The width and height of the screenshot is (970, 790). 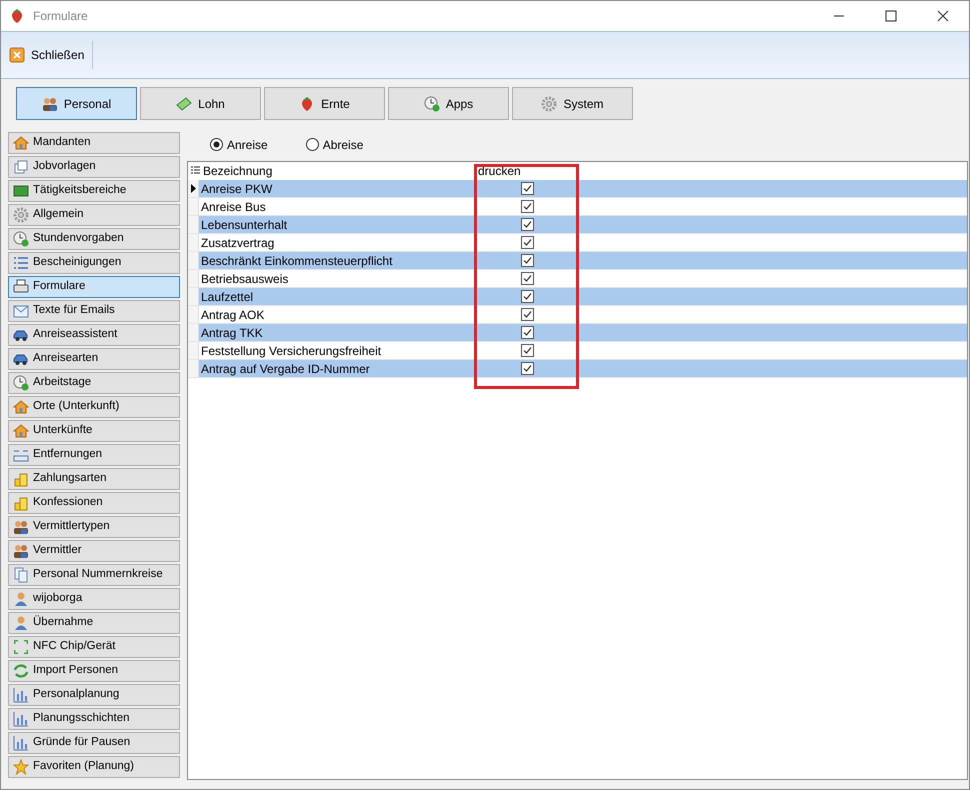 I want to click on row-header, so click(x=193, y=188).